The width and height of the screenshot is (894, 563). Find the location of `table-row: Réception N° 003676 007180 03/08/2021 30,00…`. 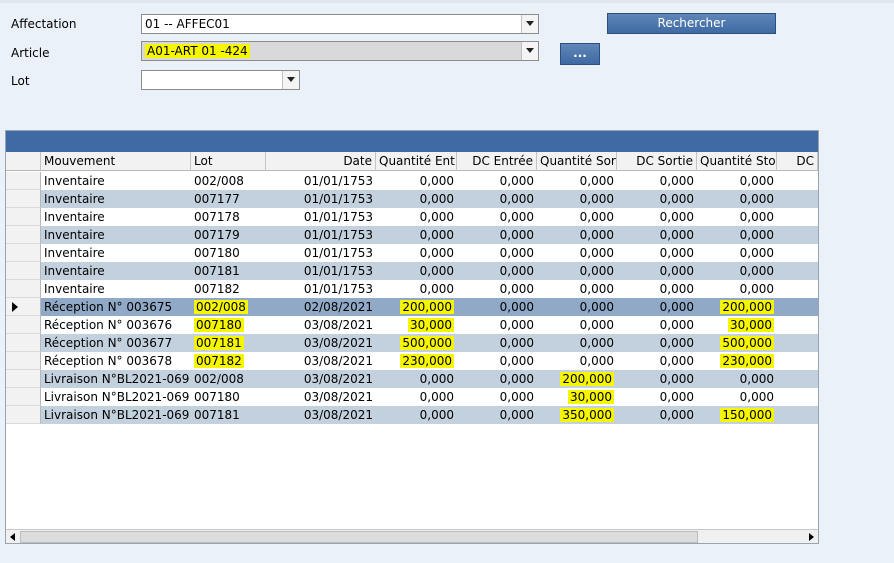

table-row: Réception N° 003676 007180 03/08/2021 30,00… is located at coordinates (412, 325).